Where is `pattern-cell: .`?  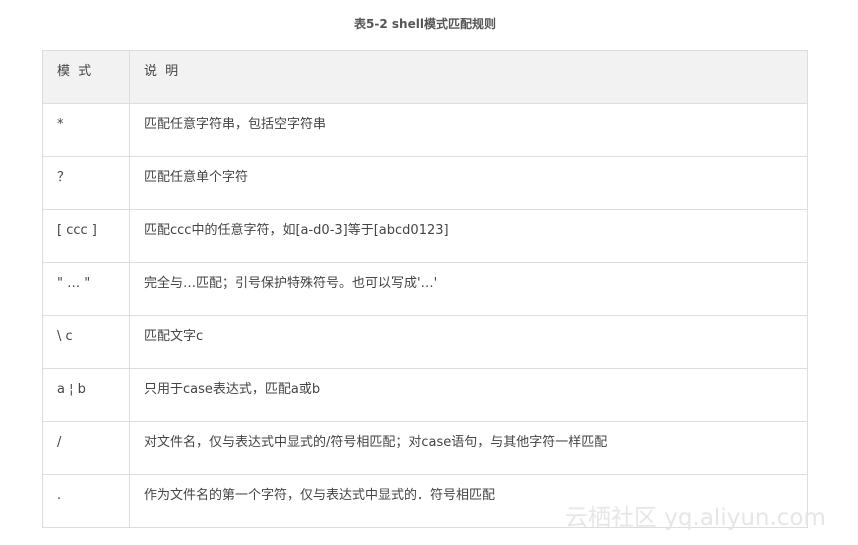
pattern-cell: . is located at coordinates (86, 501).